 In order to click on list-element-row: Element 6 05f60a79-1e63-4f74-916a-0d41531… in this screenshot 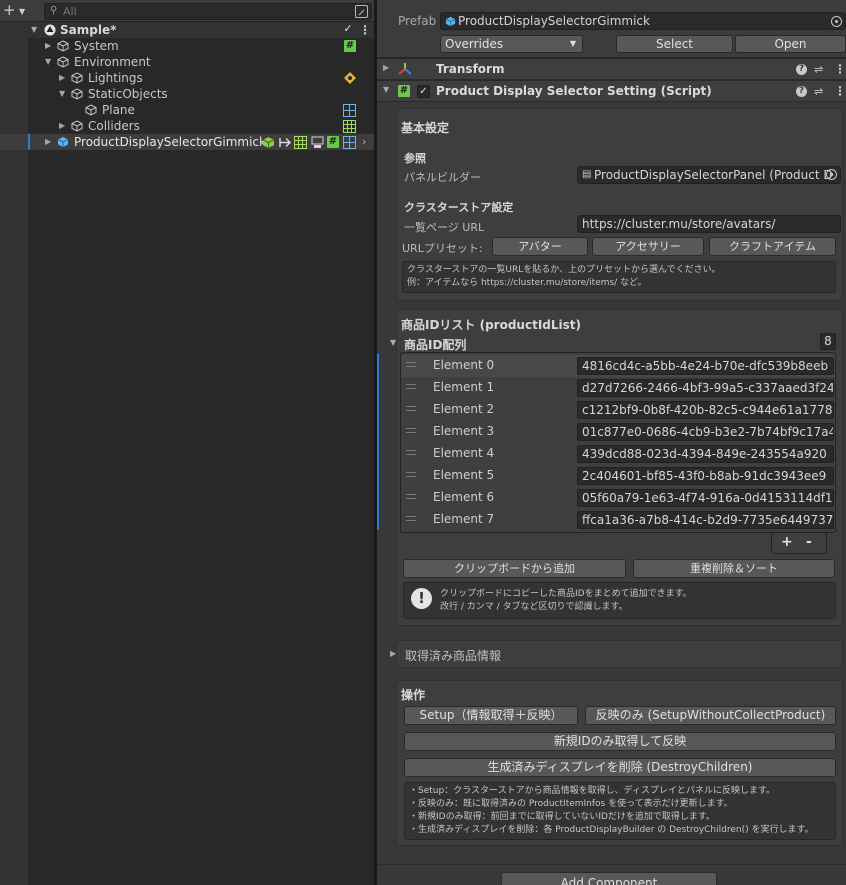, I will do `click(618, 498)`.